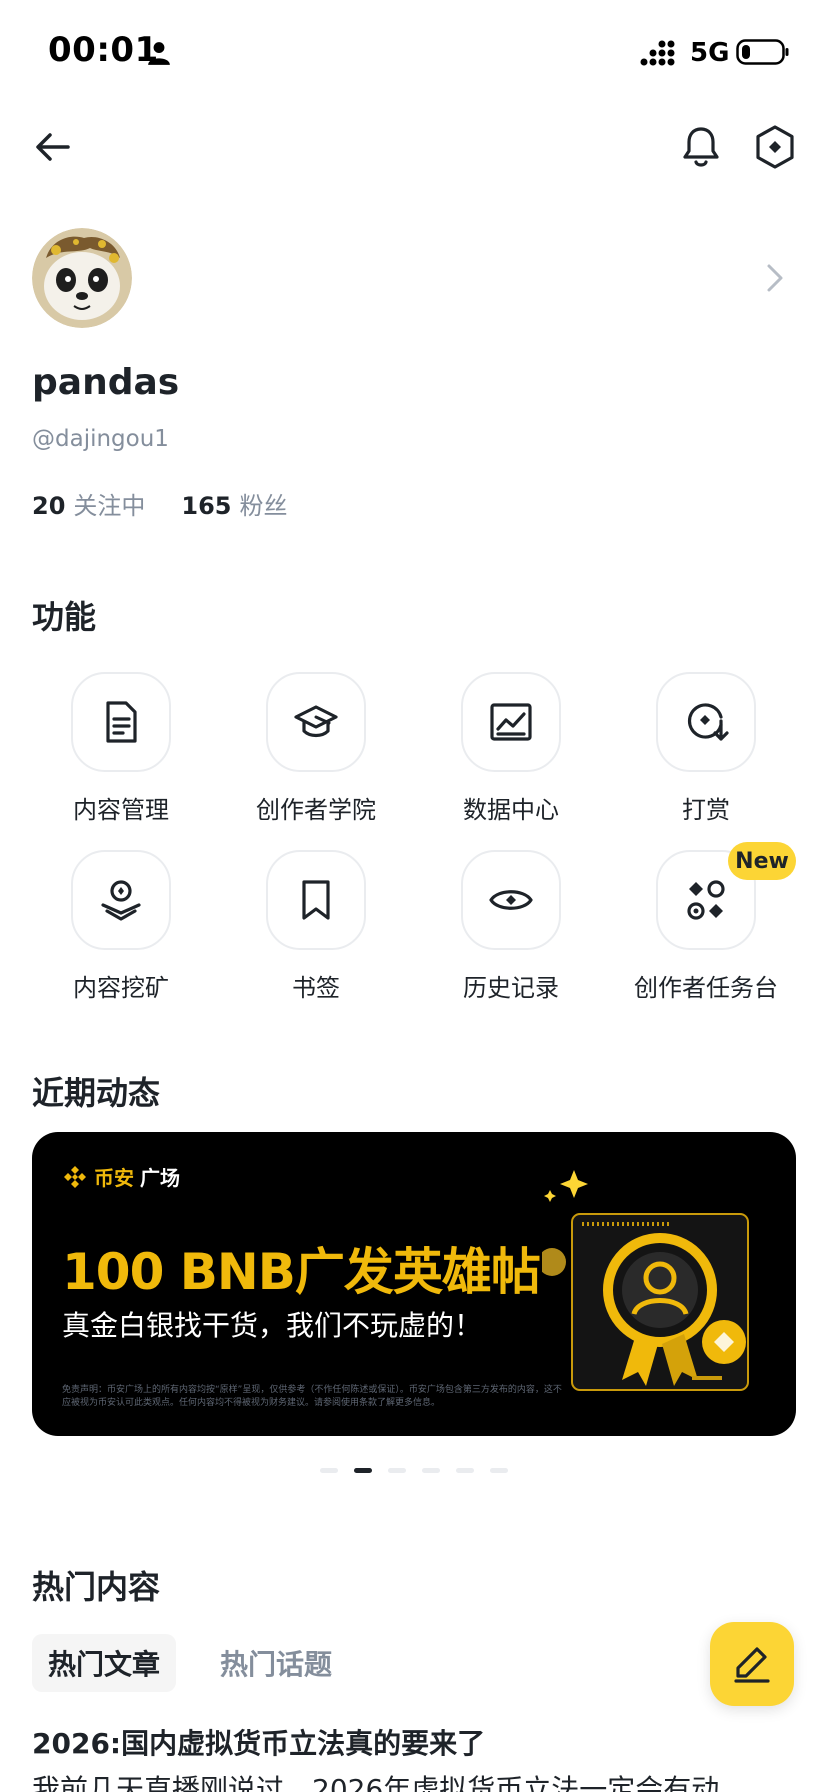 The image size is (828, 1792). What do you see at coordinates (75, 1176) in the screenshot?
I see `binance-logo-icon` at bounding box center [75, 1176].